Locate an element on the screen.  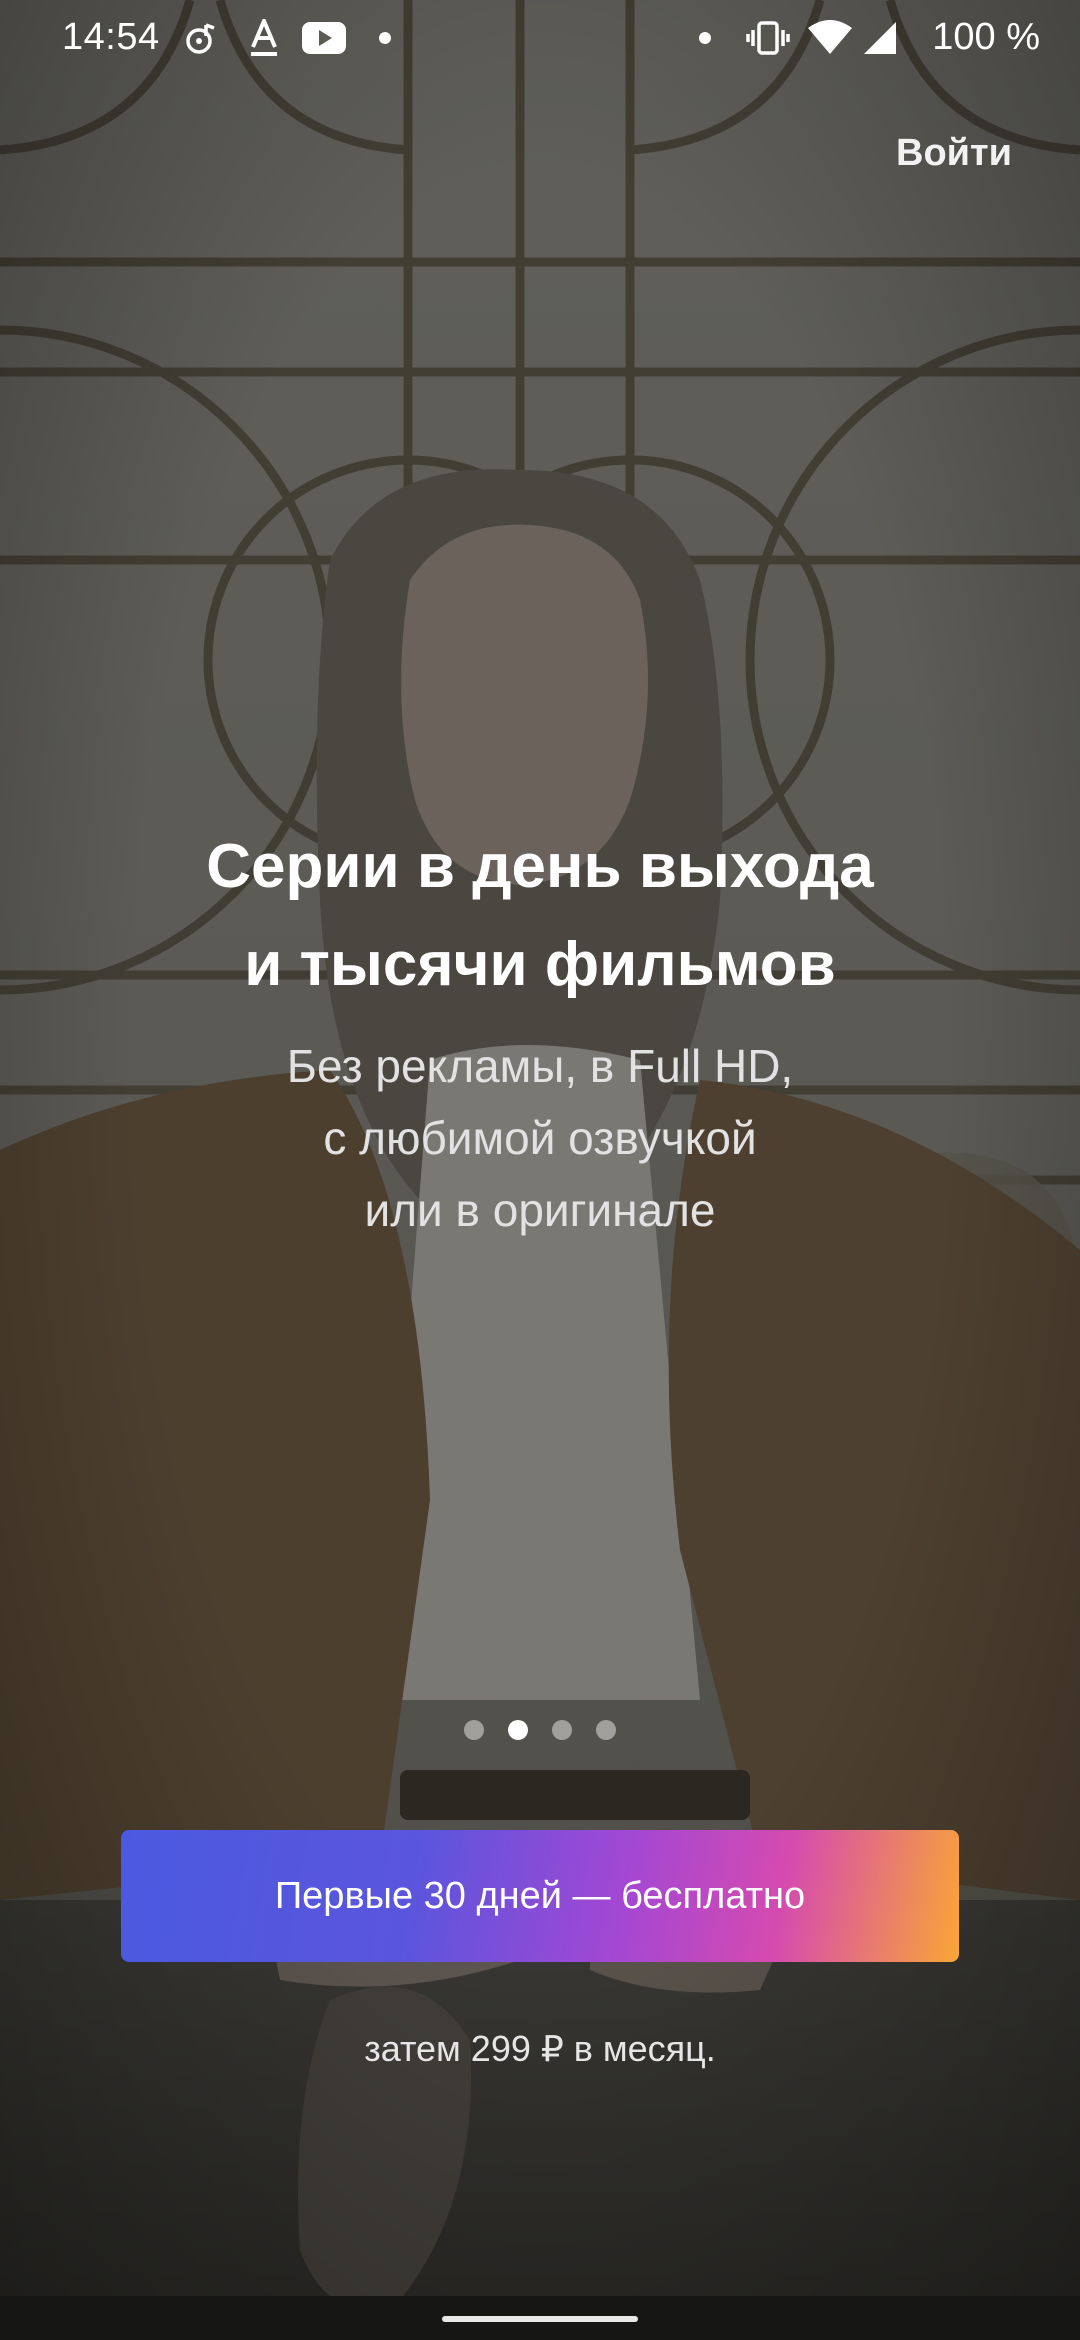
page-indicator is located at coordinates (540, 1730).